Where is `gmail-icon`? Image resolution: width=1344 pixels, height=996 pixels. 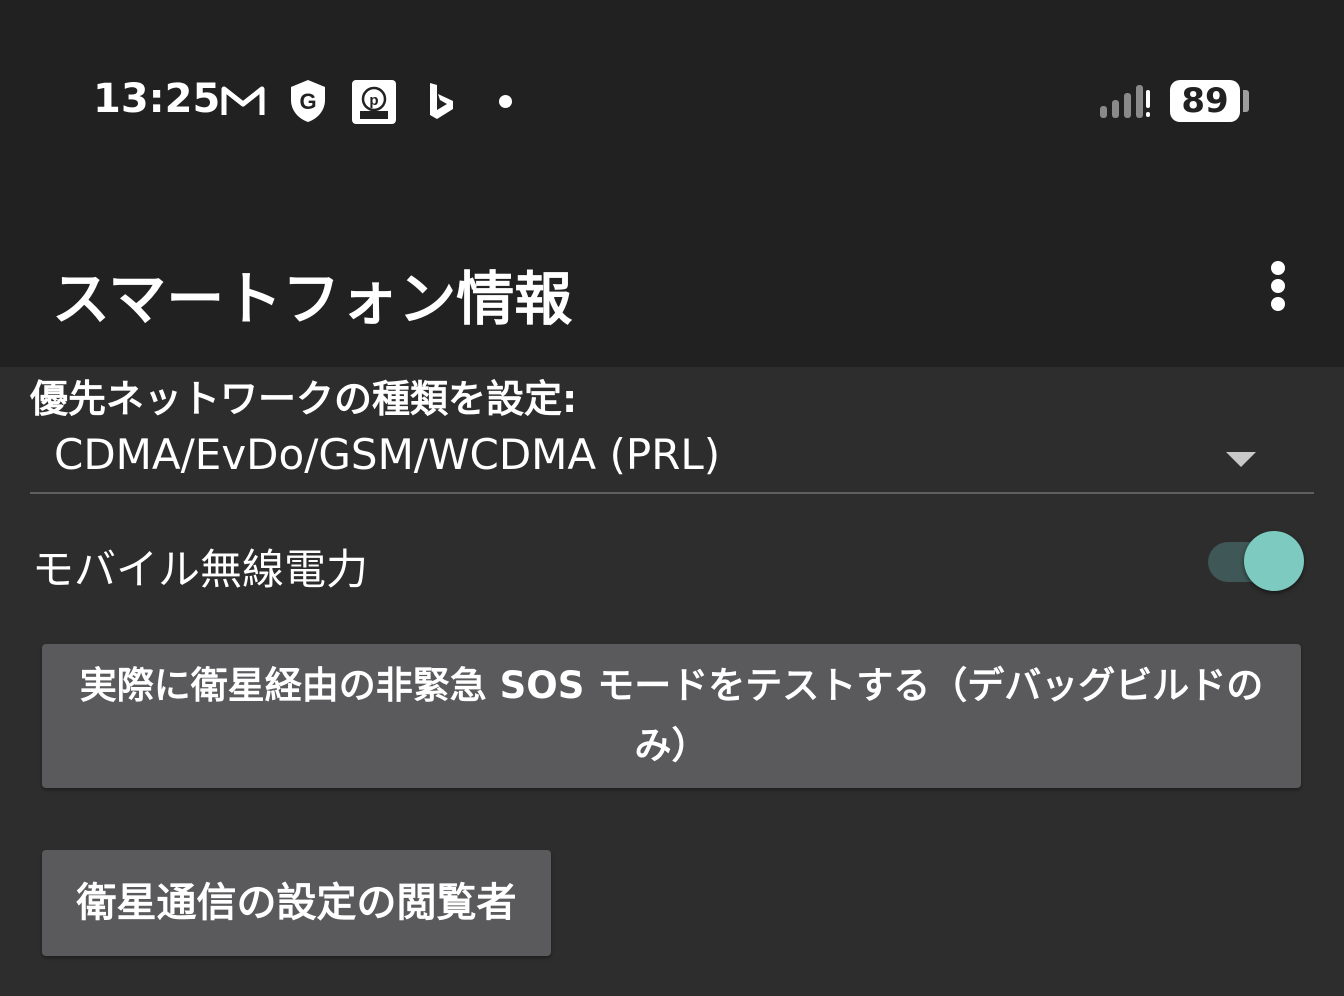
gmail-icon is located at coordinates (243, 100).